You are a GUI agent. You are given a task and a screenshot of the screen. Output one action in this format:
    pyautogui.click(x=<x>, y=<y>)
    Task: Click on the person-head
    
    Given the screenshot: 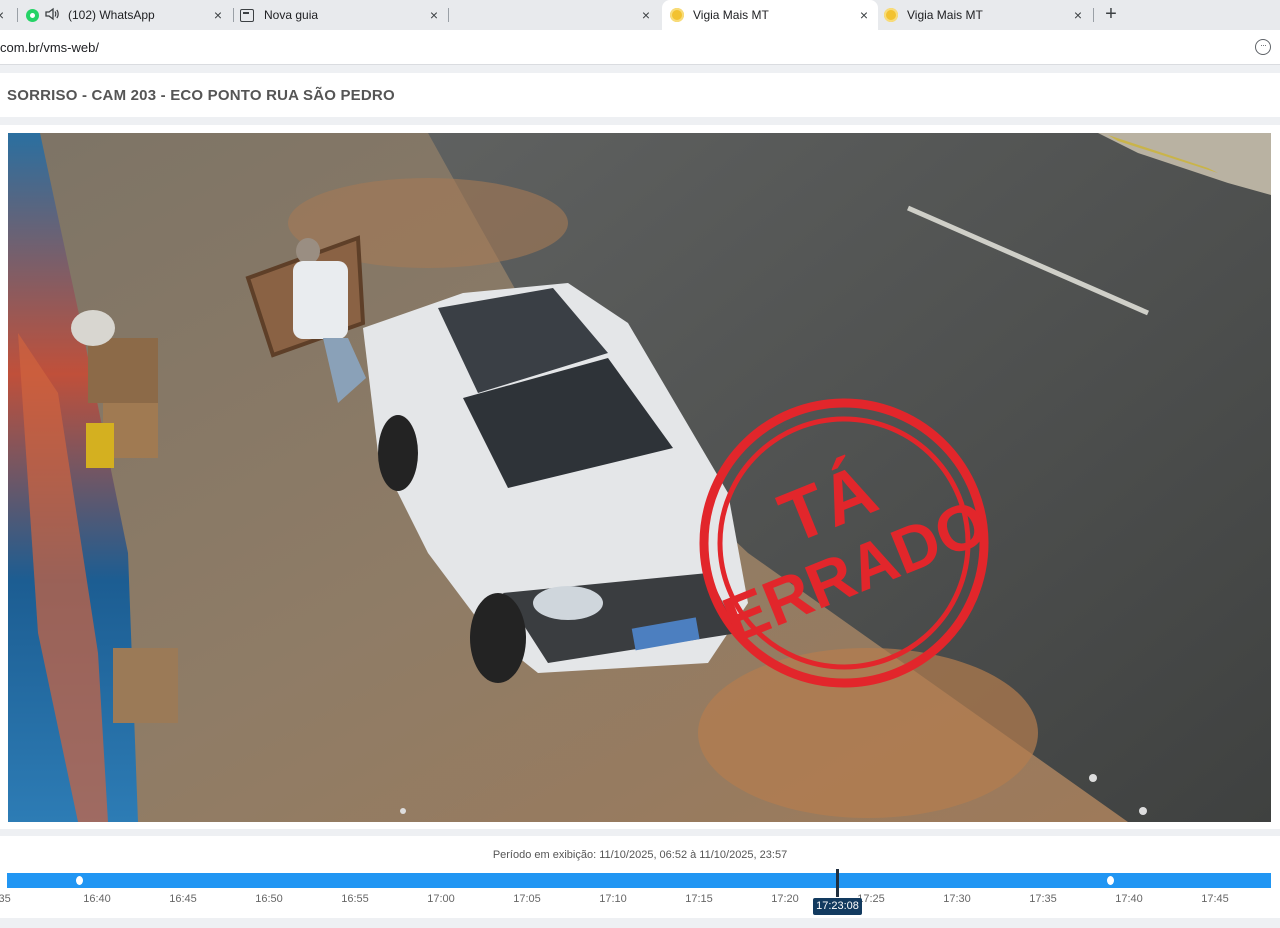 What is the action you would take?
    pyautogui.click(x=308, y=251)
    